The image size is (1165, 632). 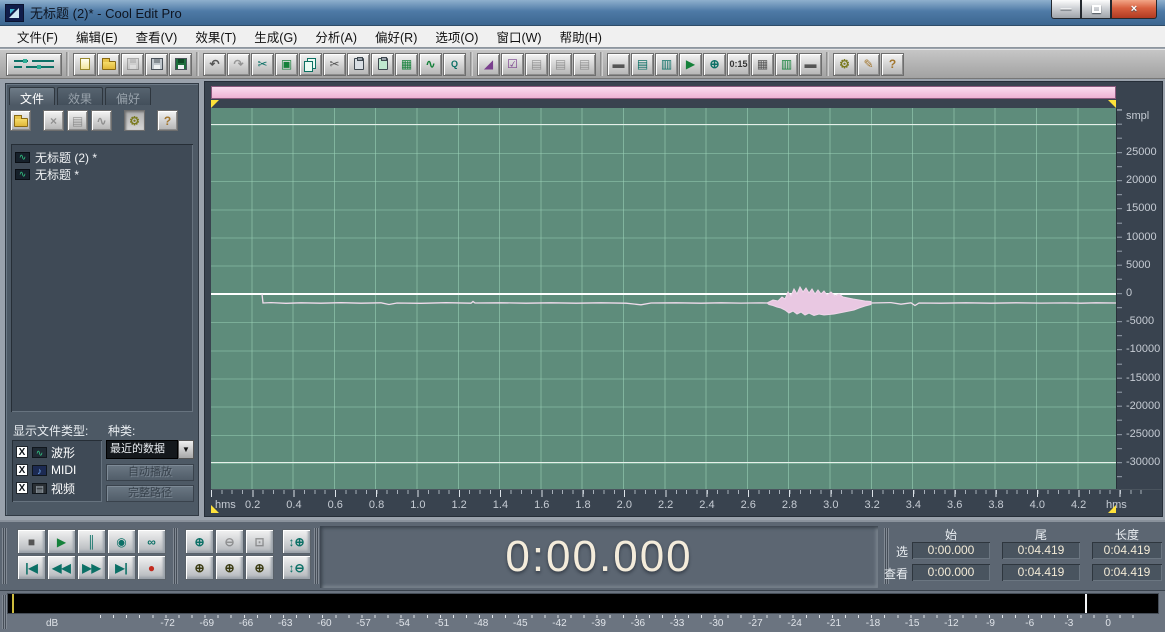 What do you see at coordinates (358, 64) in the screenshot?
I see `paste-icon` at bounding box center [358, 64].